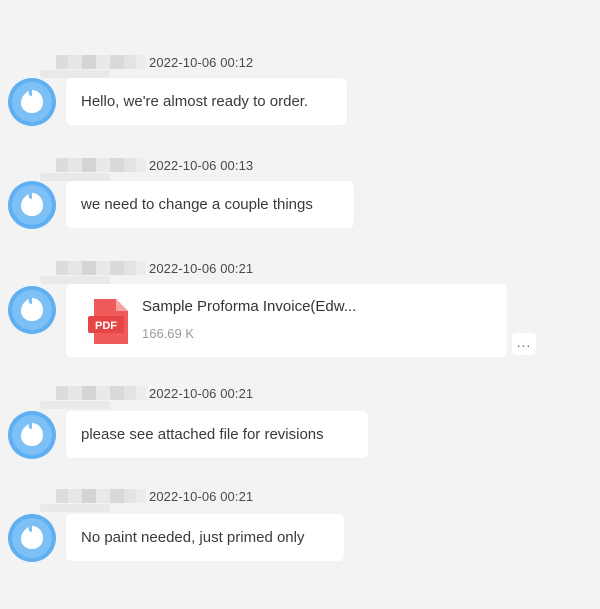 The image size is (600, 609). Describe the element at coordinates (205, 537) in the screenshot. I see `message-bubble: No paint needed, just primed only` at that location.